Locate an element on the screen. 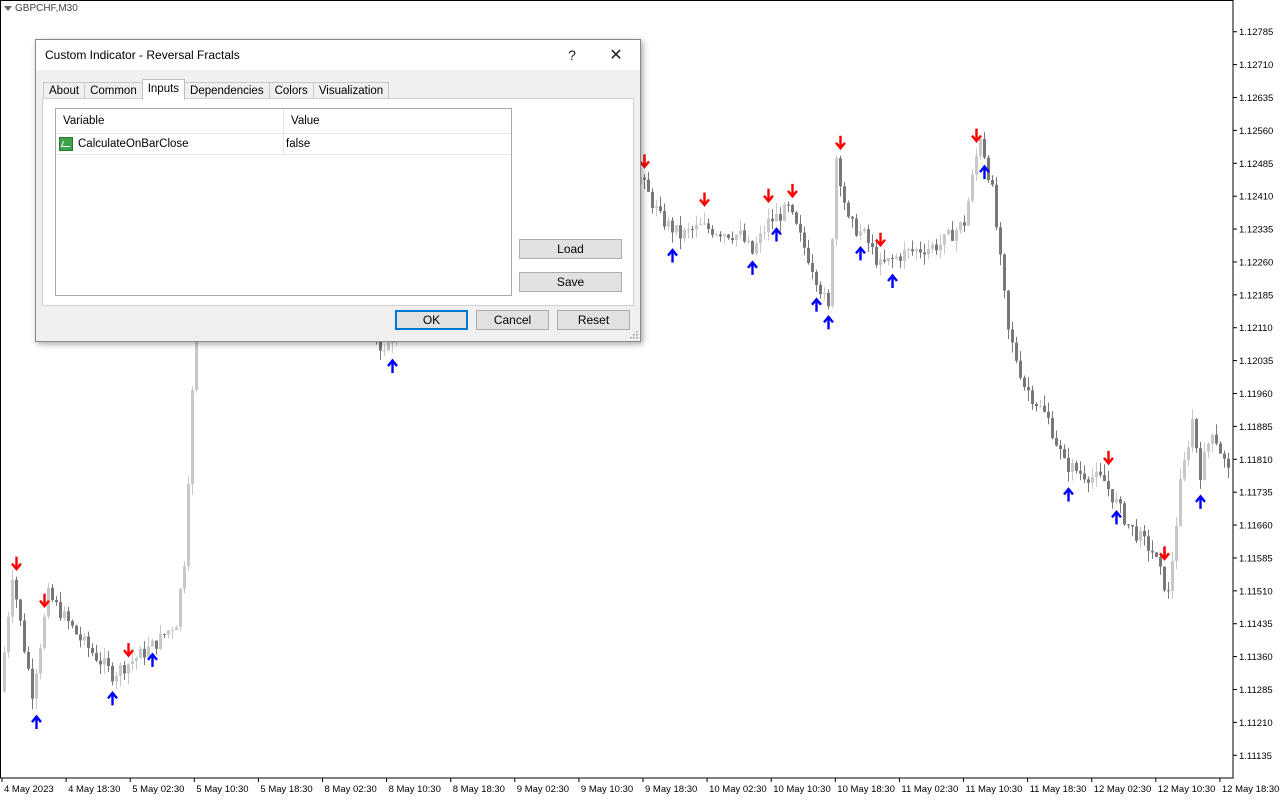 This screenshot has width=1280, height=800. price-tick-label: 1.12035 is located at coordinates (1256, 361).